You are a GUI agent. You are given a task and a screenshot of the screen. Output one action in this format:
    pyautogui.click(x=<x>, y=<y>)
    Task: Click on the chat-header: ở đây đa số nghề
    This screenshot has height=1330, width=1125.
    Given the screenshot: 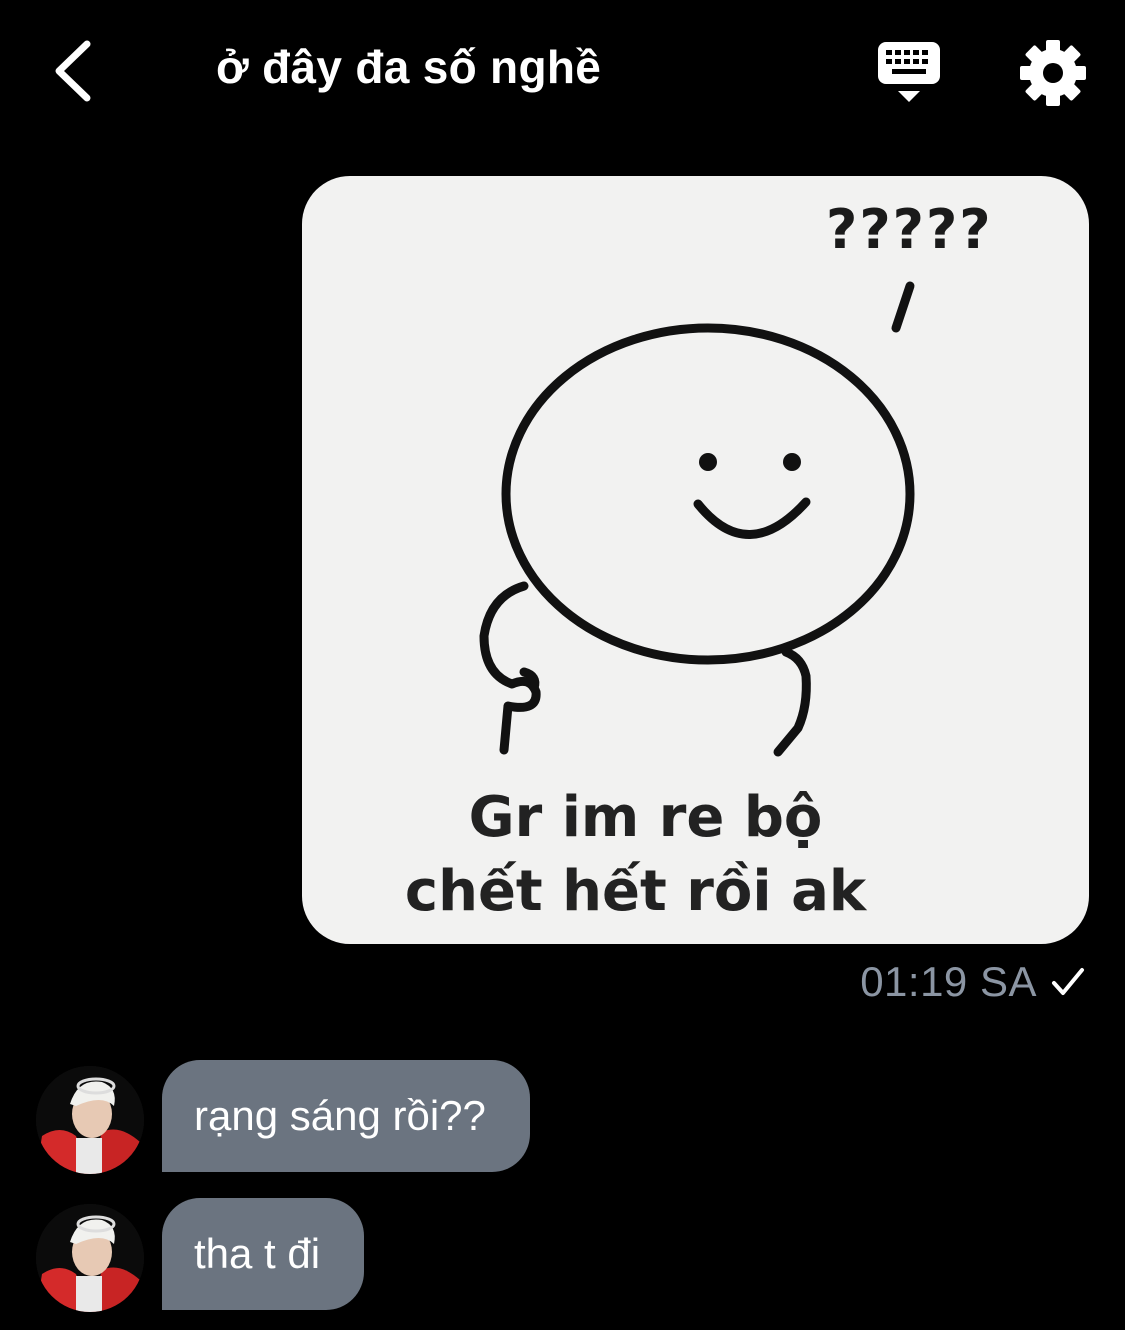 What is the action you would take?
    pyautogui.click(x=562, y=70)
    